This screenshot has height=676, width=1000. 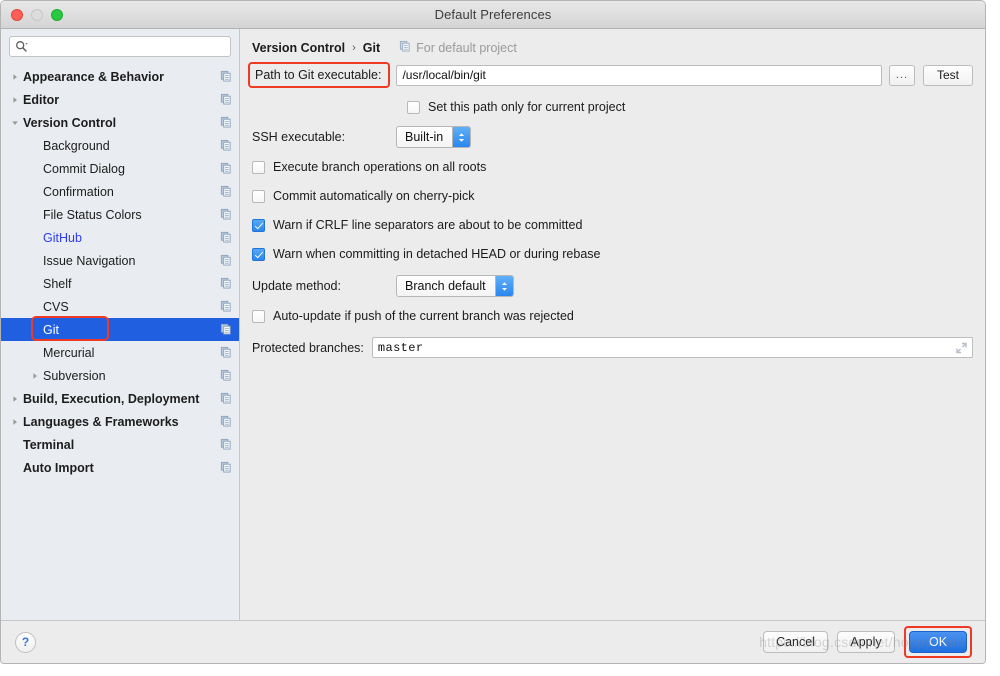 I want to click on sidebar-item-label: GitHub, so click(x=62, y=237).